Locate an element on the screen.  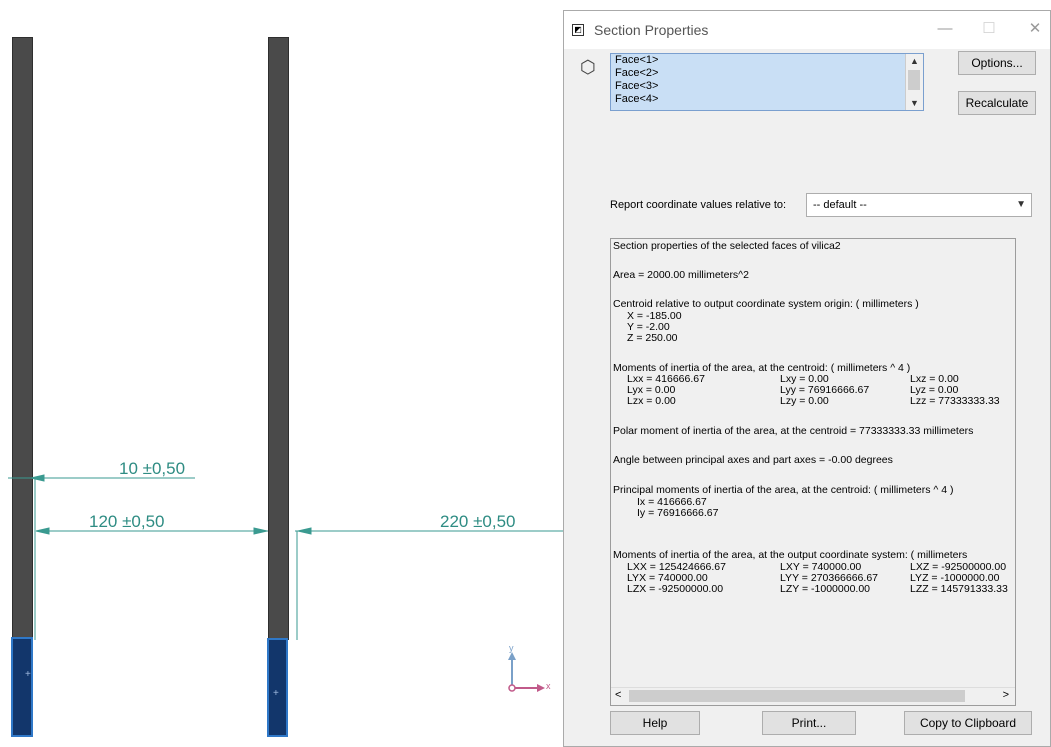
chevron-down-icon: ▼ is located at coordinates (1021, 204).